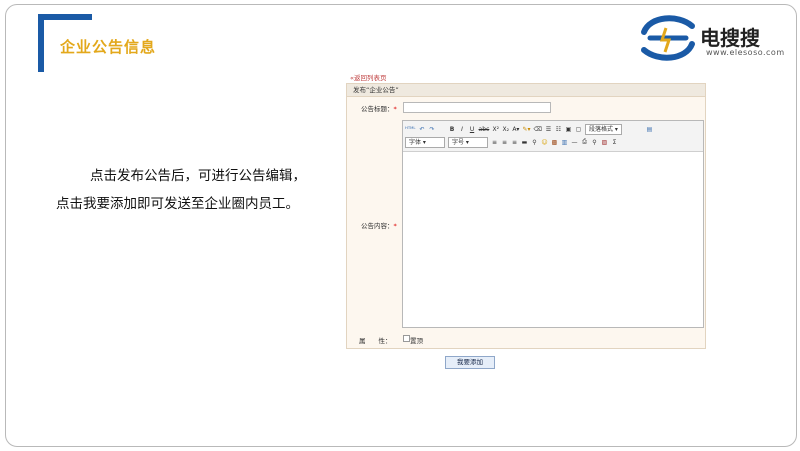  What do you see at coordinates (181, 190) in the screenshot?
I see `slide-description: 点击发布公告后，可进行公告编辑，点击我要添加即可发送至企业圈内员工。` at bounding box center [181, 190].